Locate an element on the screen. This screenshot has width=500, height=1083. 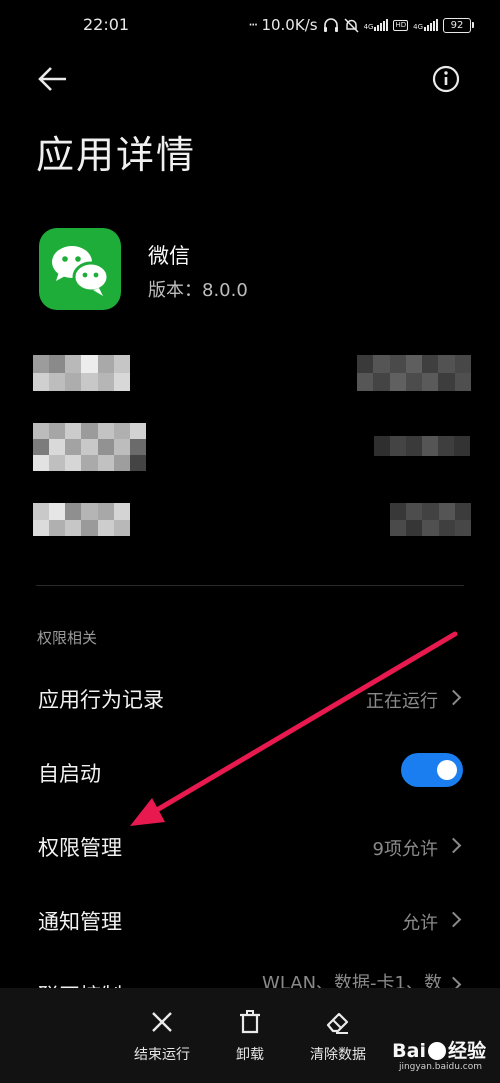
watermark-brand-end: 经验 is located at coordinates (466, 1051).